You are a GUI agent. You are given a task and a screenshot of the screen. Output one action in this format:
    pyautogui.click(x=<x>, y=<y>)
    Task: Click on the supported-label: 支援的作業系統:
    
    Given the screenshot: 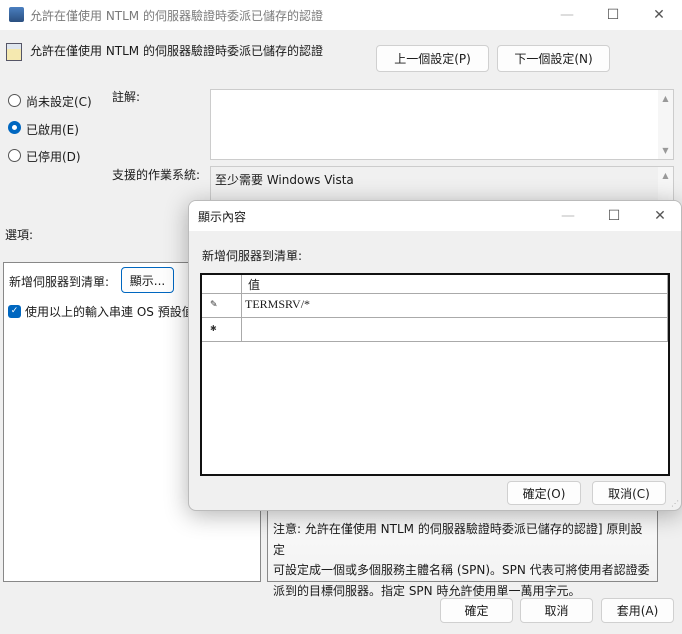 What is the action you would take?
    pyautogui.click(x=156, y=175)
    